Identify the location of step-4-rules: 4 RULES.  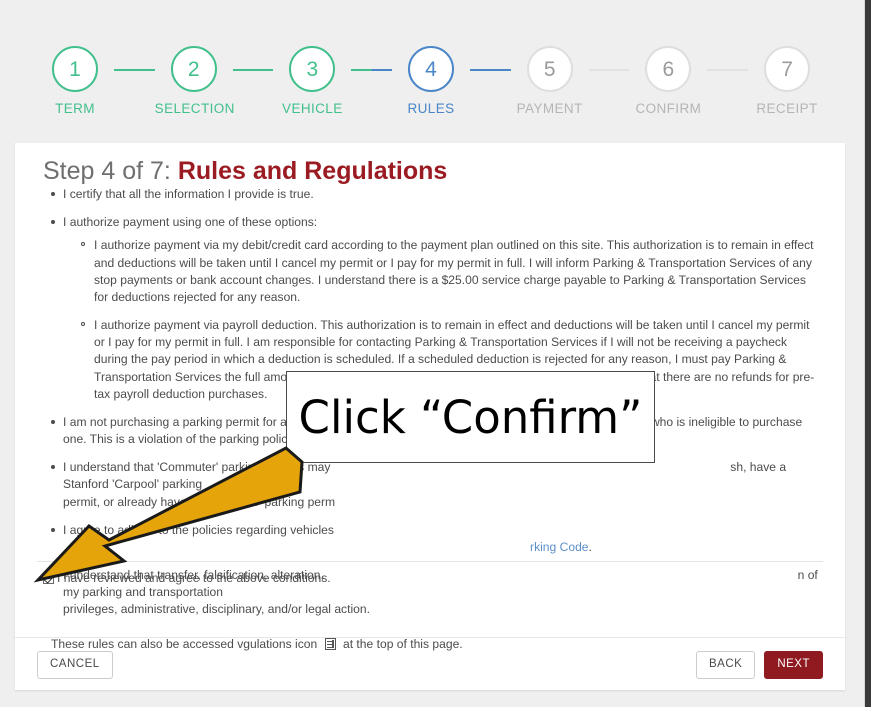
(431, 81).